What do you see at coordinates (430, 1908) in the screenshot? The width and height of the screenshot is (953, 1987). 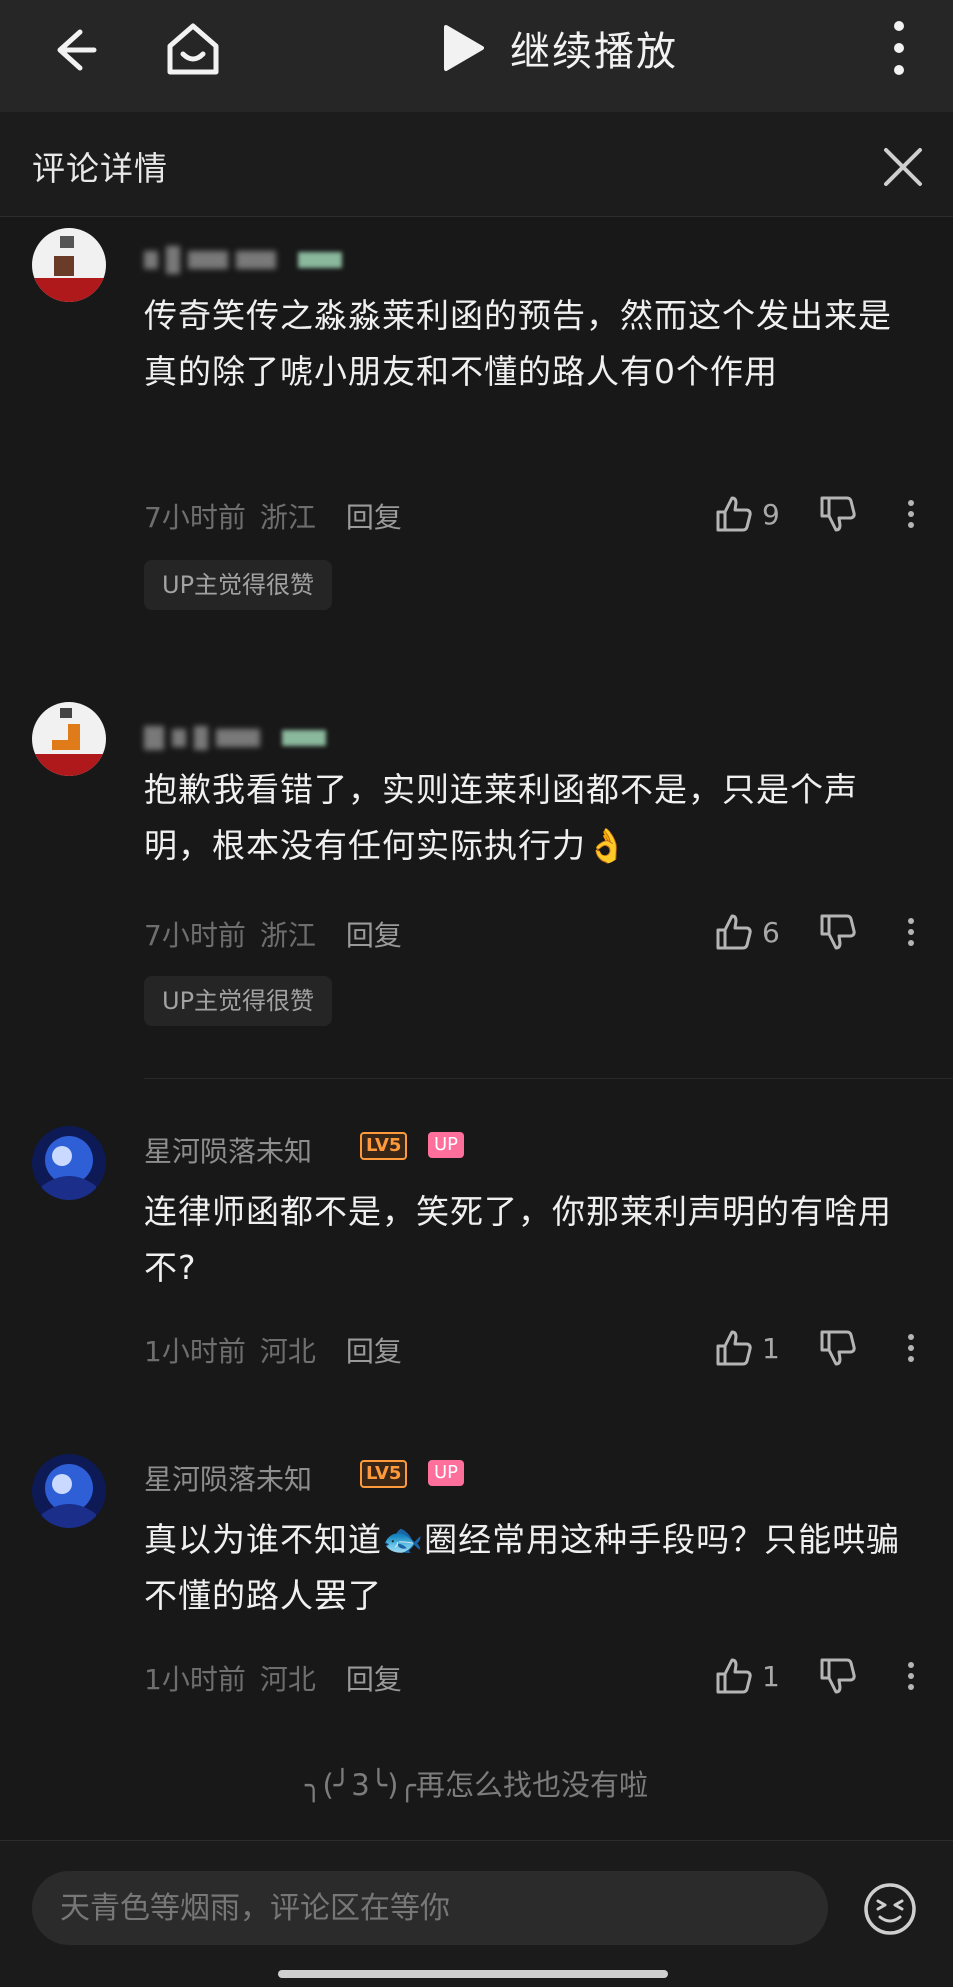 I see `comment-input` at bounding box center [430, 1908].